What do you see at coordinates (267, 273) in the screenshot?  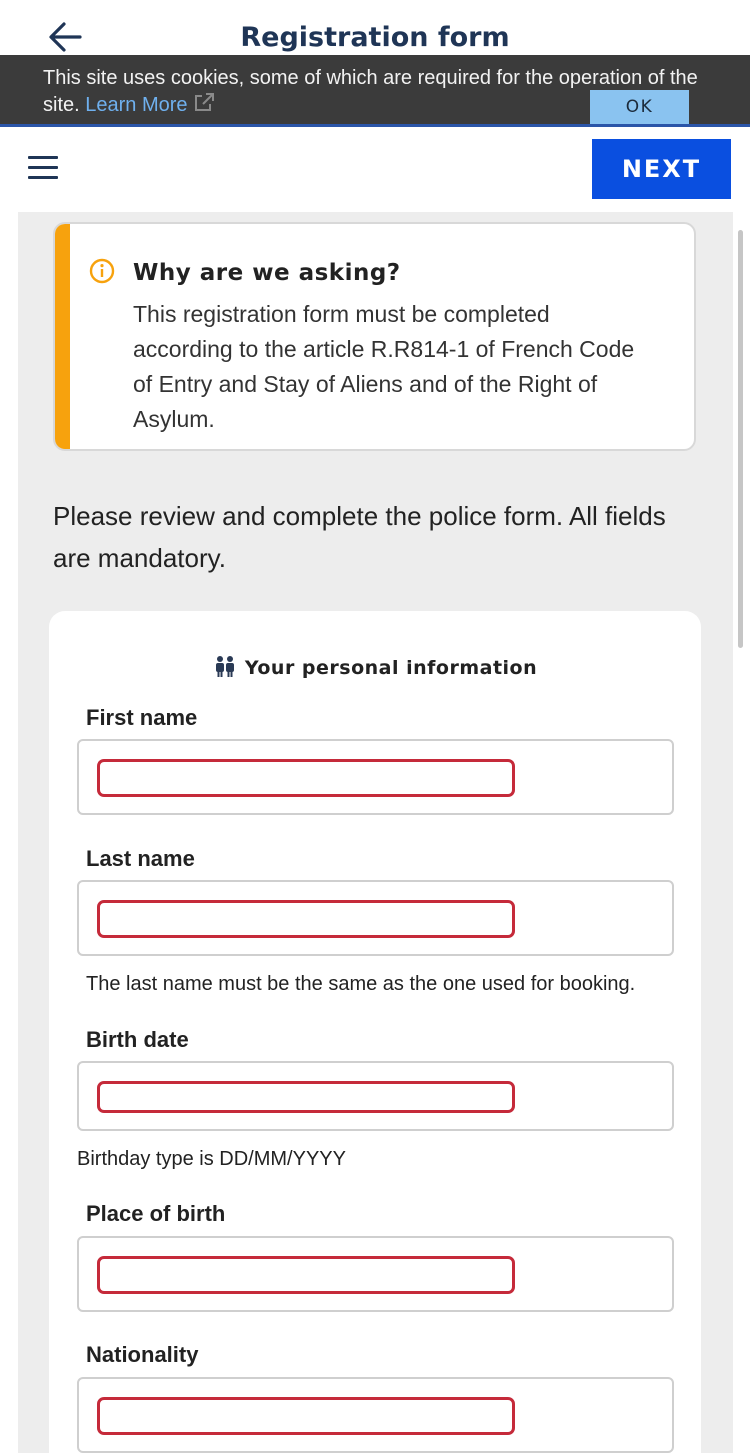 I see `info-title: Why are we asking?` at bounding box center [267, 273].